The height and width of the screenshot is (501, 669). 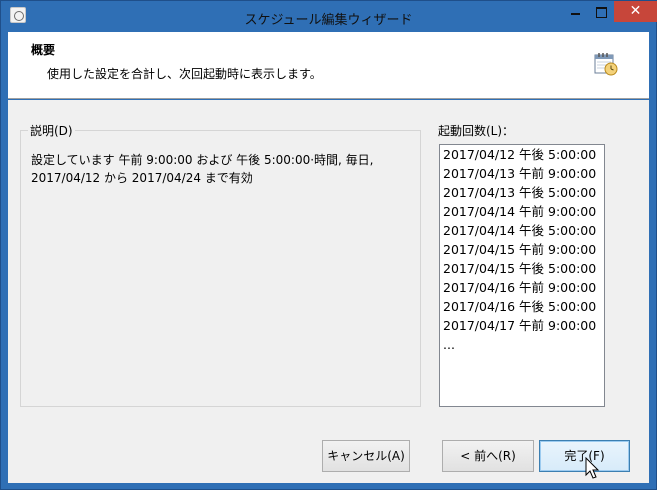 I want to click on back-button: < 前へ(R), so click(x=488, y=456).